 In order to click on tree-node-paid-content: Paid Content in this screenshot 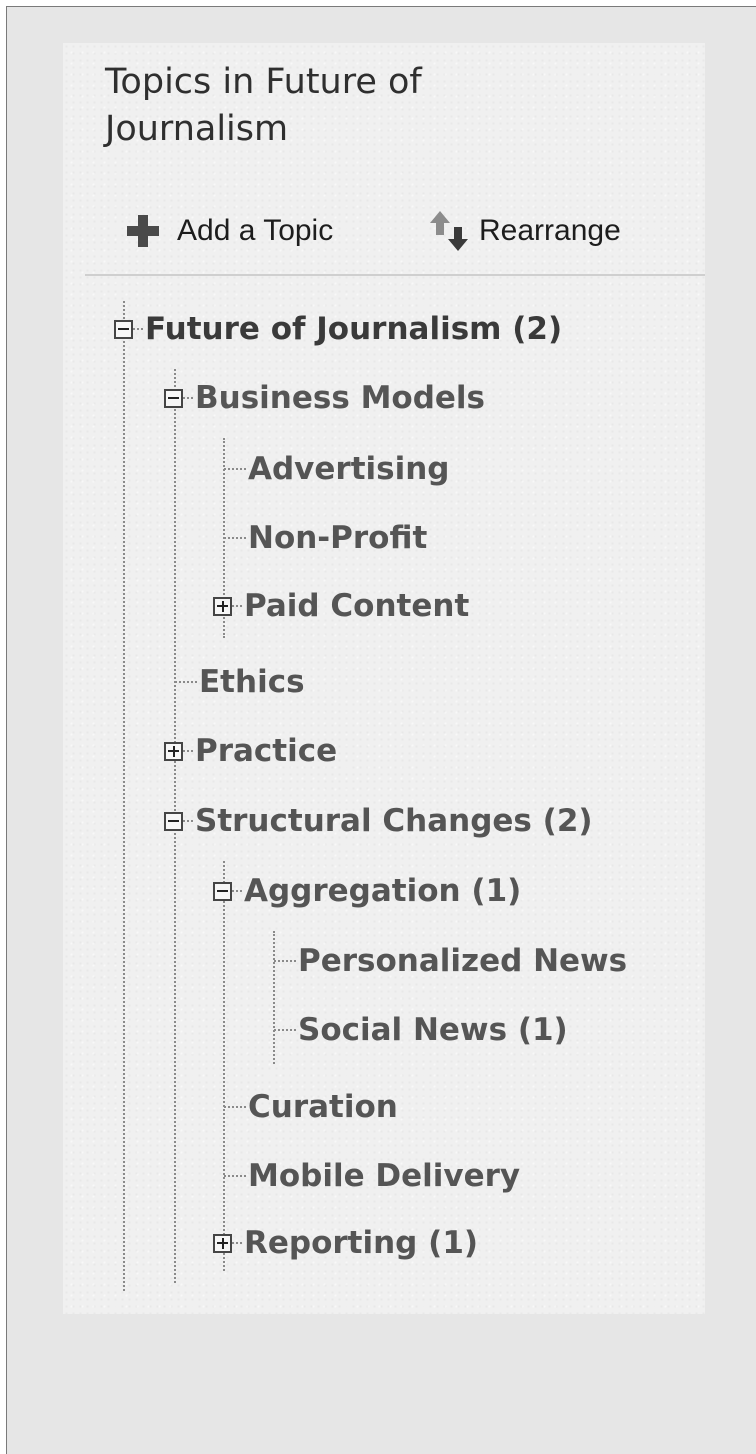, I will do `click(341, 606)`.